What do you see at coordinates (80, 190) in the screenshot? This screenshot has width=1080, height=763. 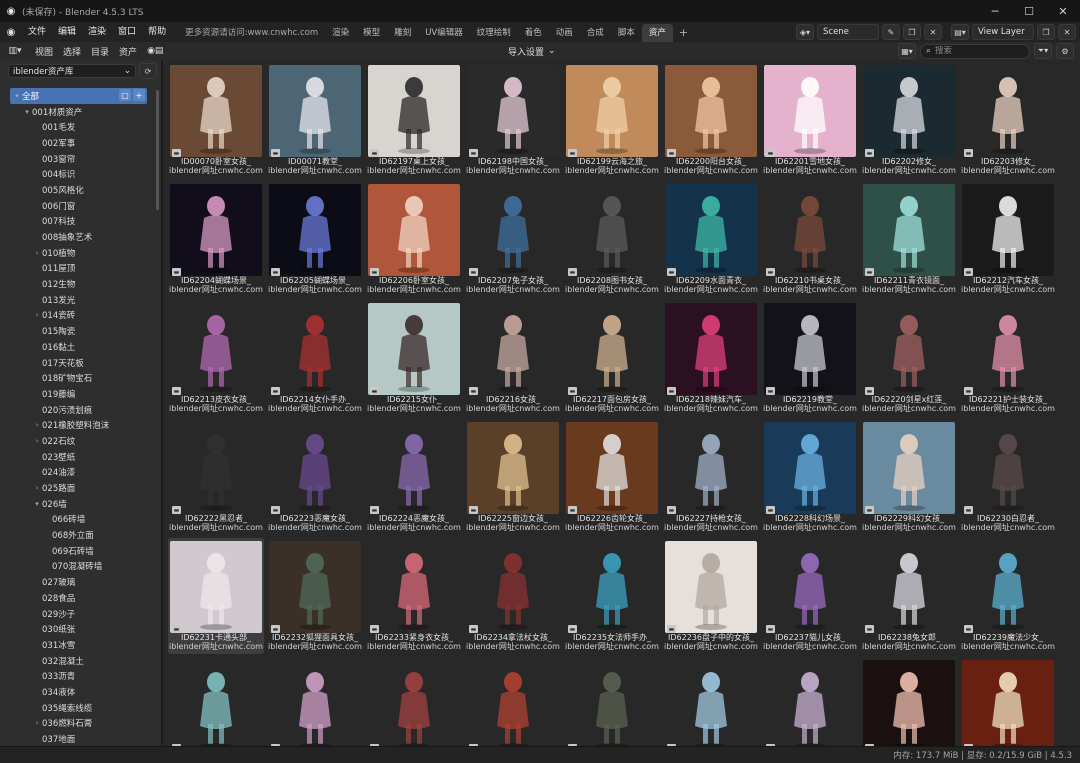 I see `catalog-item: 005风格化` at bounding box center [80, 190].